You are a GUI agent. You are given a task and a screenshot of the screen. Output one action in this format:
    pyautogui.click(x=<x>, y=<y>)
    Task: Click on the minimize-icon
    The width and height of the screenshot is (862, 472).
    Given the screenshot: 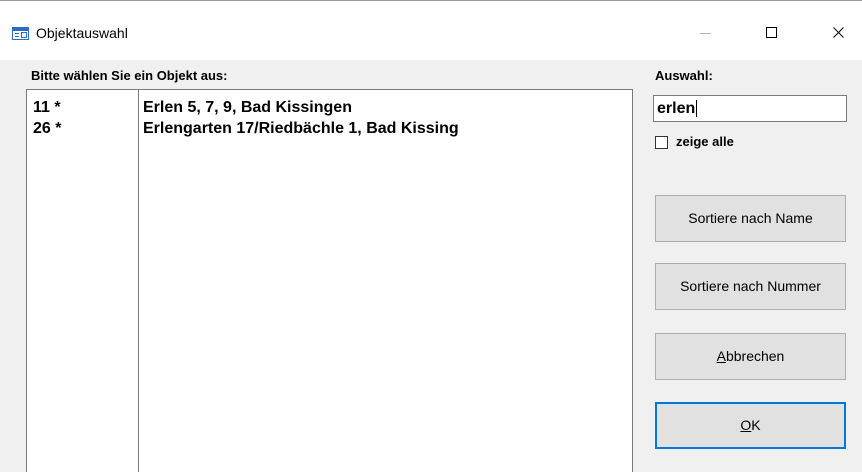 What is the action you would take?
    pyautogui.click(x=705, y=33)
    